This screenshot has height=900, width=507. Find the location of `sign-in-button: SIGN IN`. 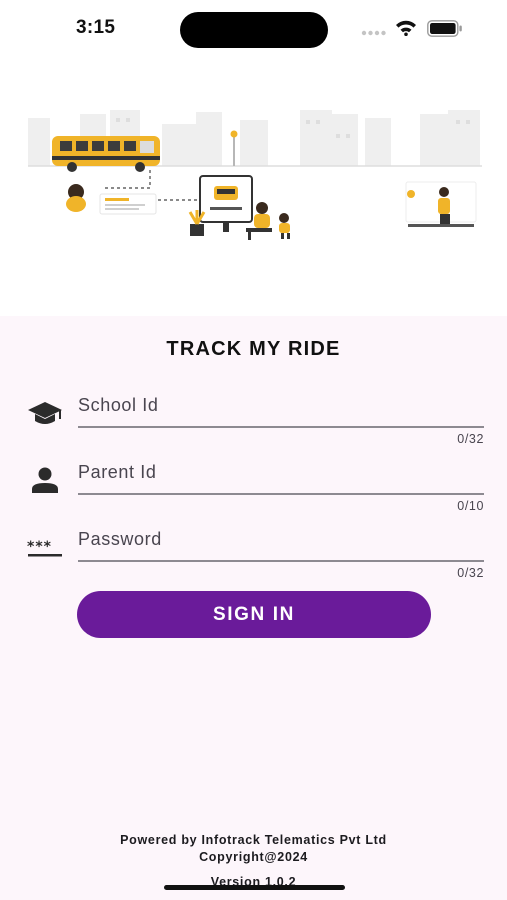

sign-in-button: SIGN IN is located at coordinates (254, 614).